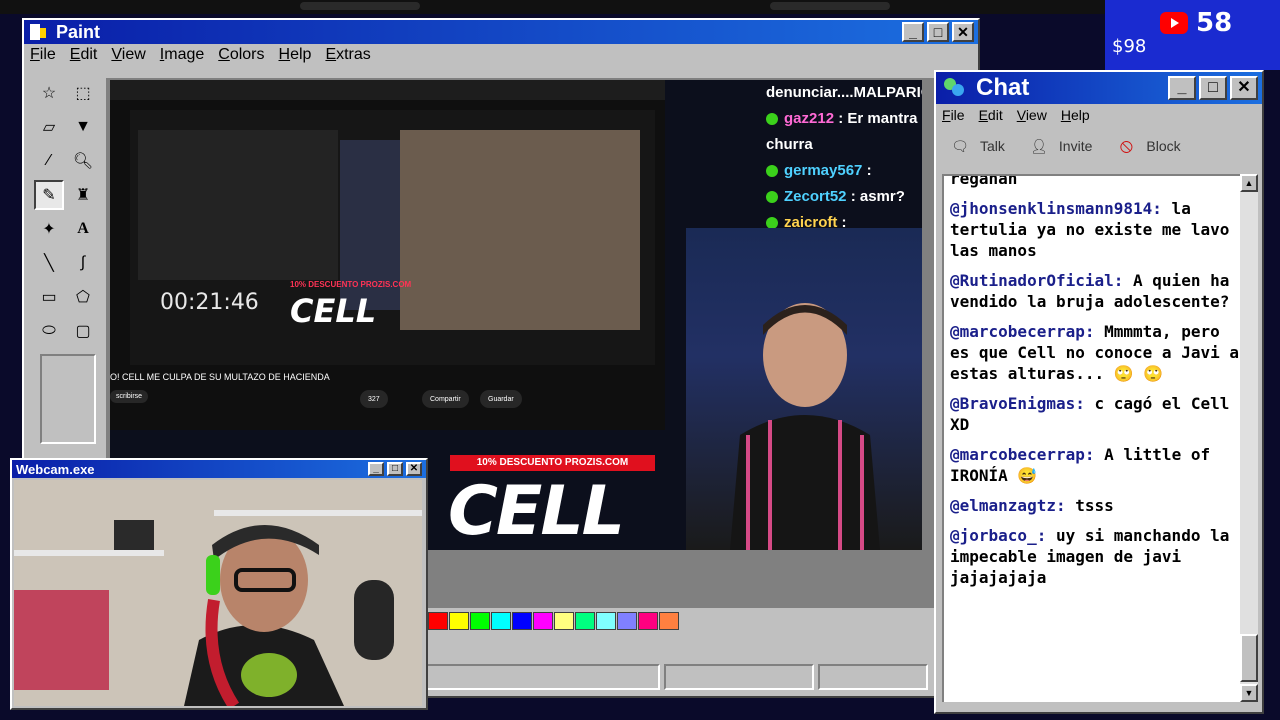 The height and width of the screenshot is (720, 1280). Describe the element at coordinates (49, 127) in the screenshot. I see `eraser-icon: ▱` at that location.